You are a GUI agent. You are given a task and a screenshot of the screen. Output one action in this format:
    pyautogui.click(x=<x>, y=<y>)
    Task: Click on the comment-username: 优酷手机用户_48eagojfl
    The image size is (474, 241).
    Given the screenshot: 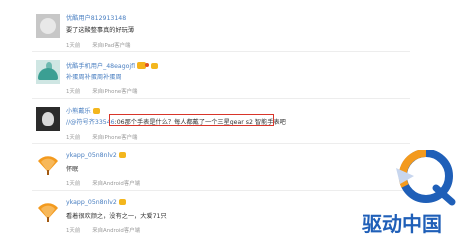 What is the action you would take?
    pyautogui.click(x=112, y=65)
    